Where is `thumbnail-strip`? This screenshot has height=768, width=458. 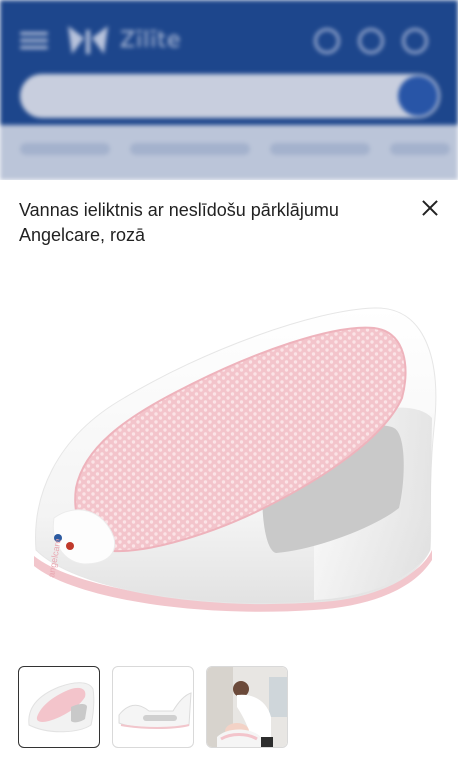
thumbnail-strip is located at coordinates (158, 708).